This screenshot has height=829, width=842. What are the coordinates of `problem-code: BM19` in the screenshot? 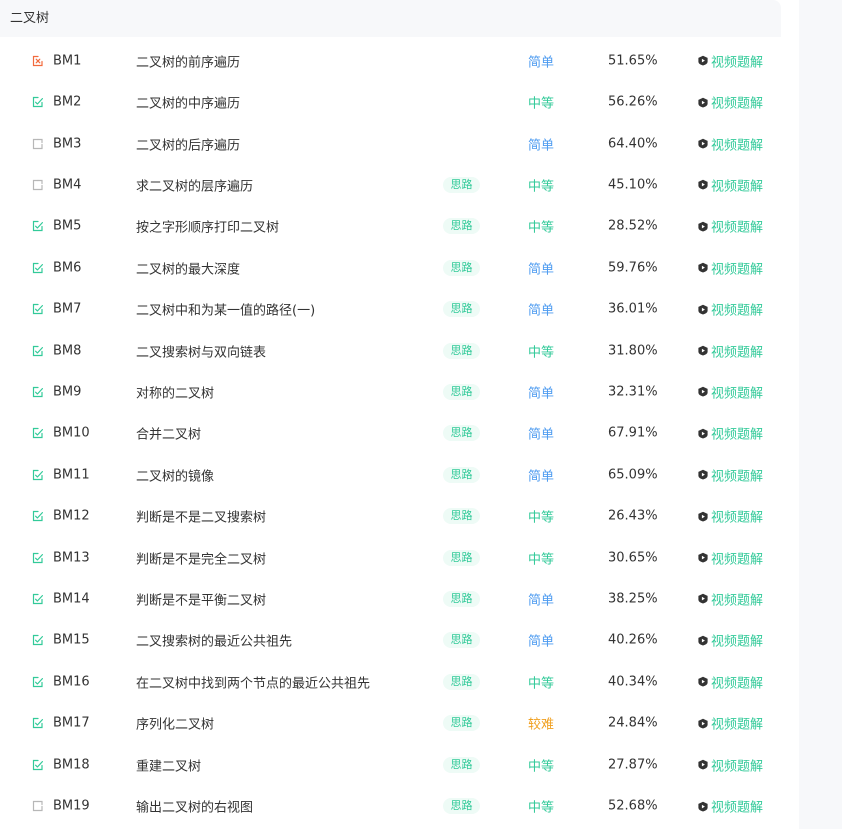 It's located at (71, 806).